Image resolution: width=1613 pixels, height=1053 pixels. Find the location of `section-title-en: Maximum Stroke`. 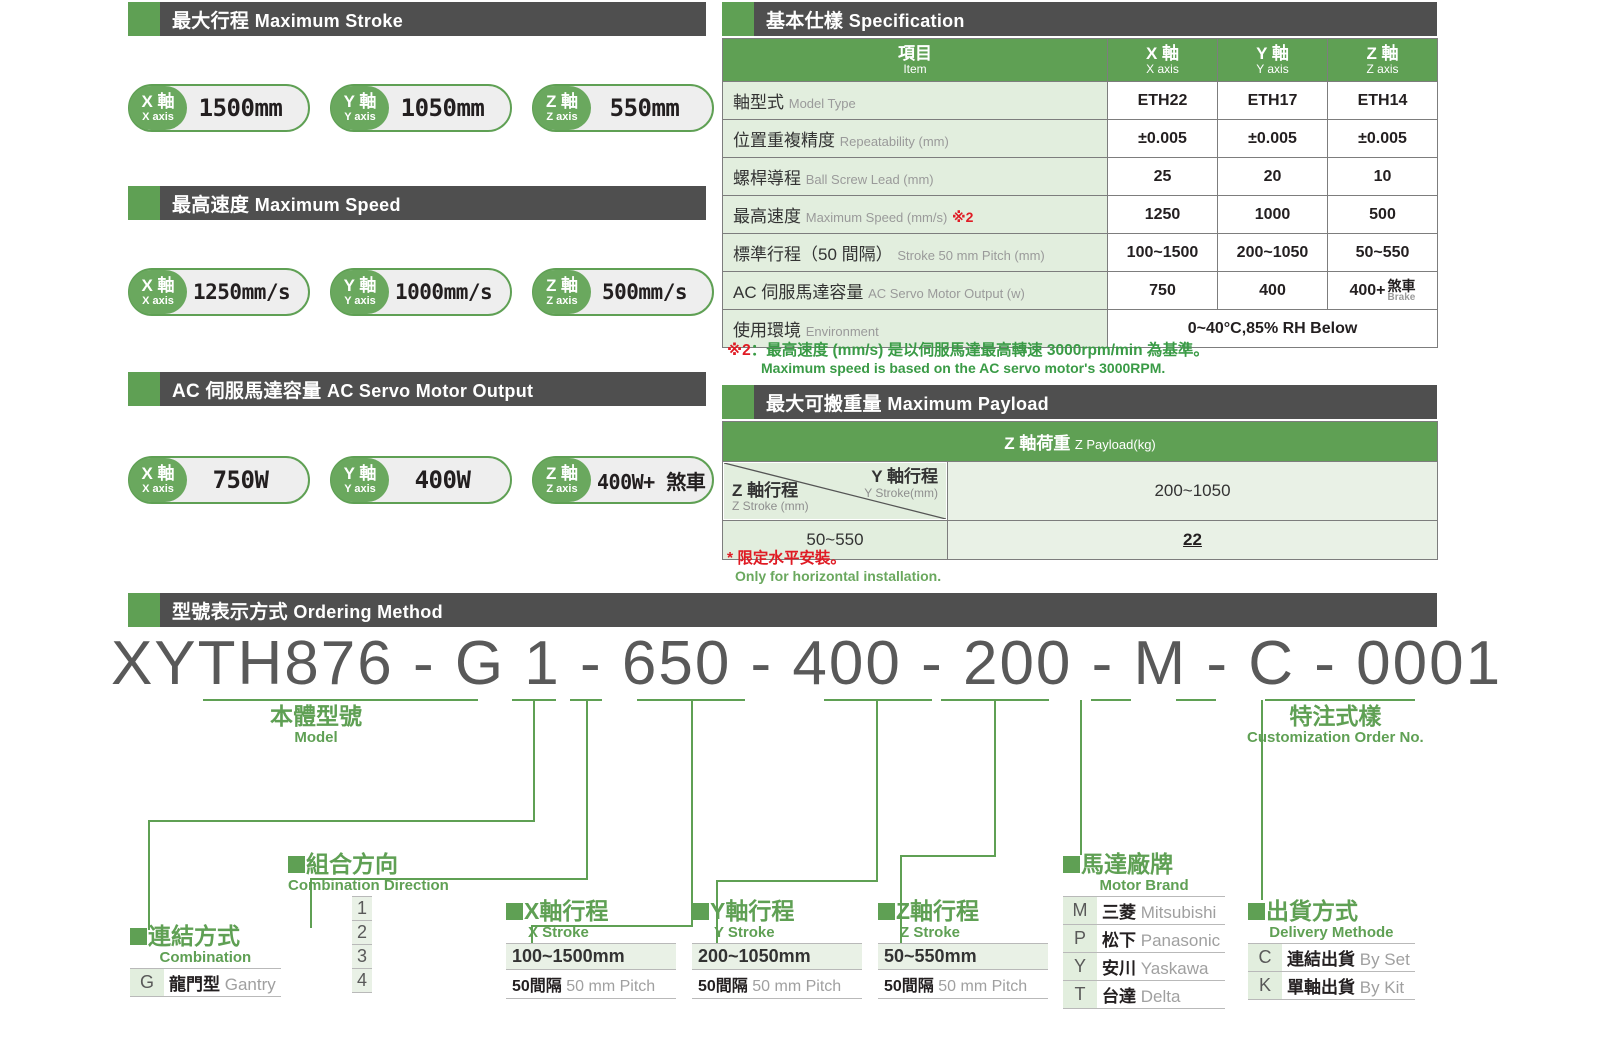

section-title-en: Maximum Stroke is located at coordinates (329, 20).